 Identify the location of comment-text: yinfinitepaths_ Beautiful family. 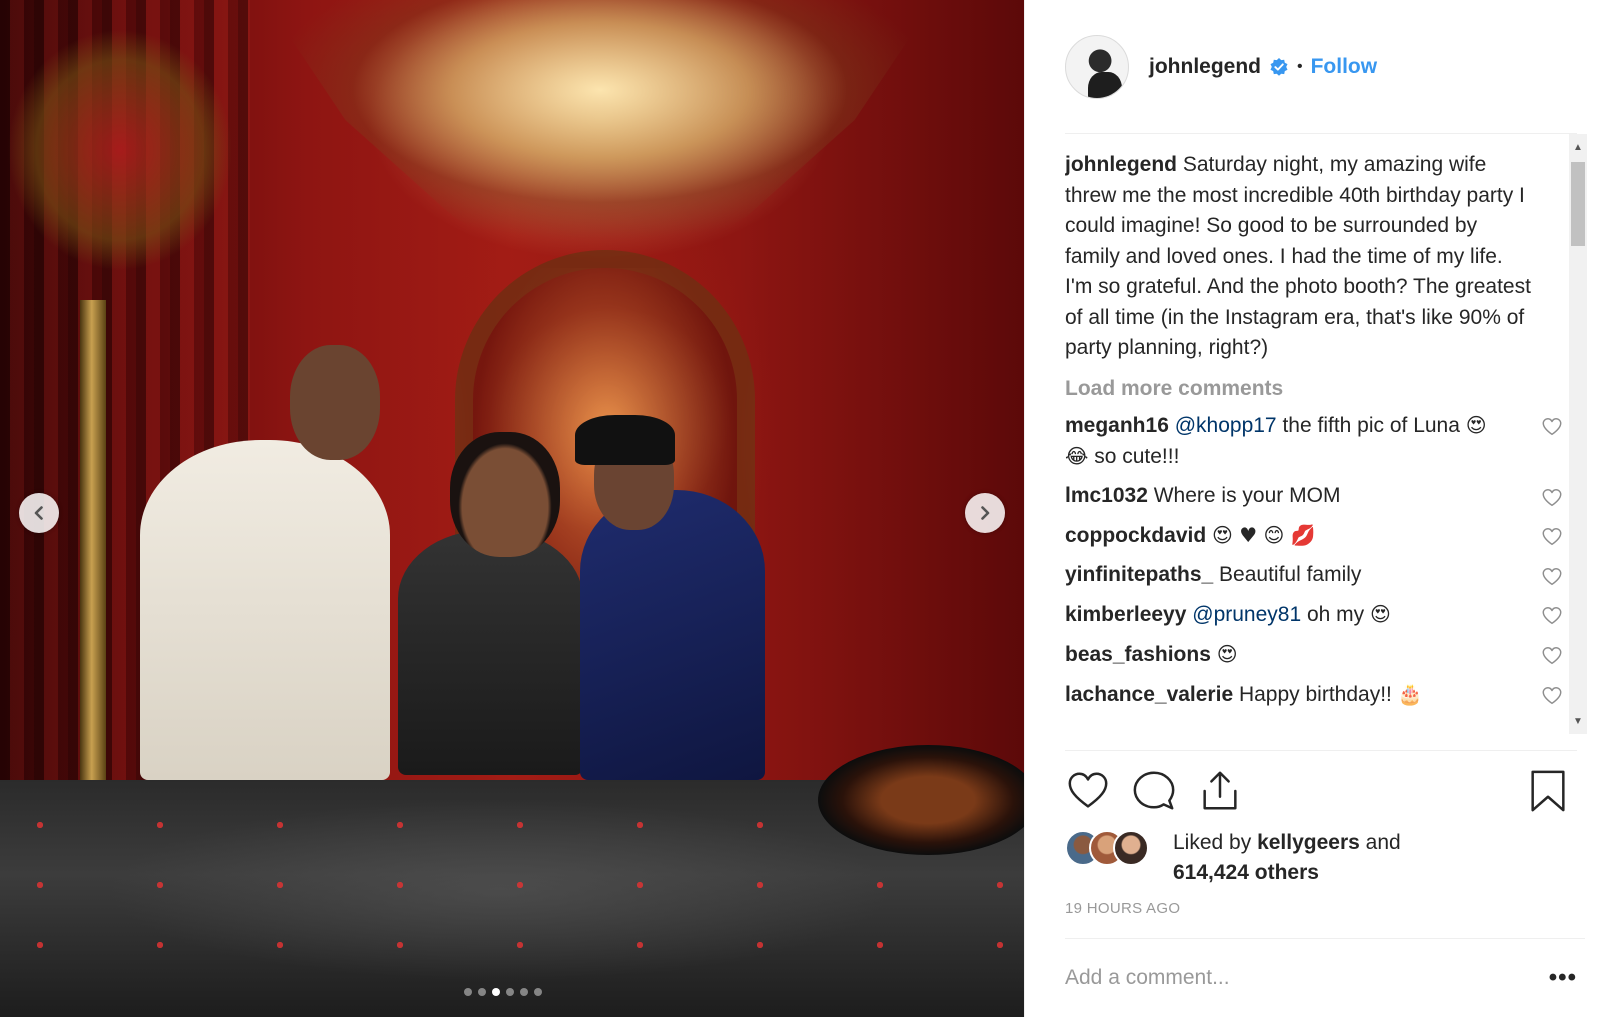
(1280, 575).